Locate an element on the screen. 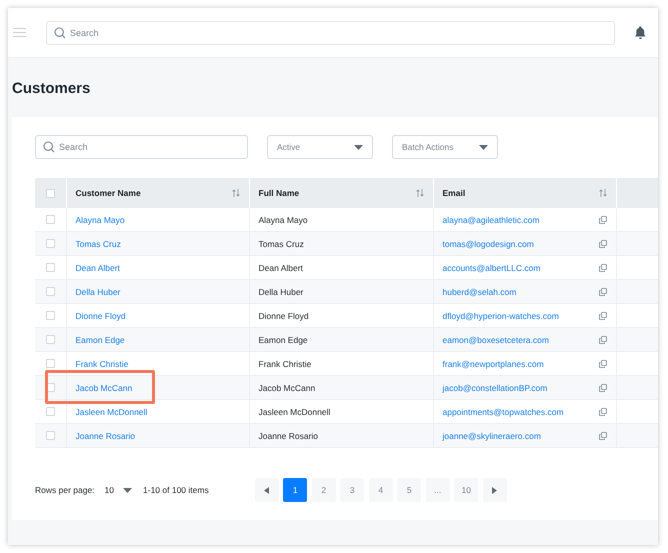 The height and width of the screenshot is (553, 668). customer-link: Dean Albert is located at coordinates (98, 267).